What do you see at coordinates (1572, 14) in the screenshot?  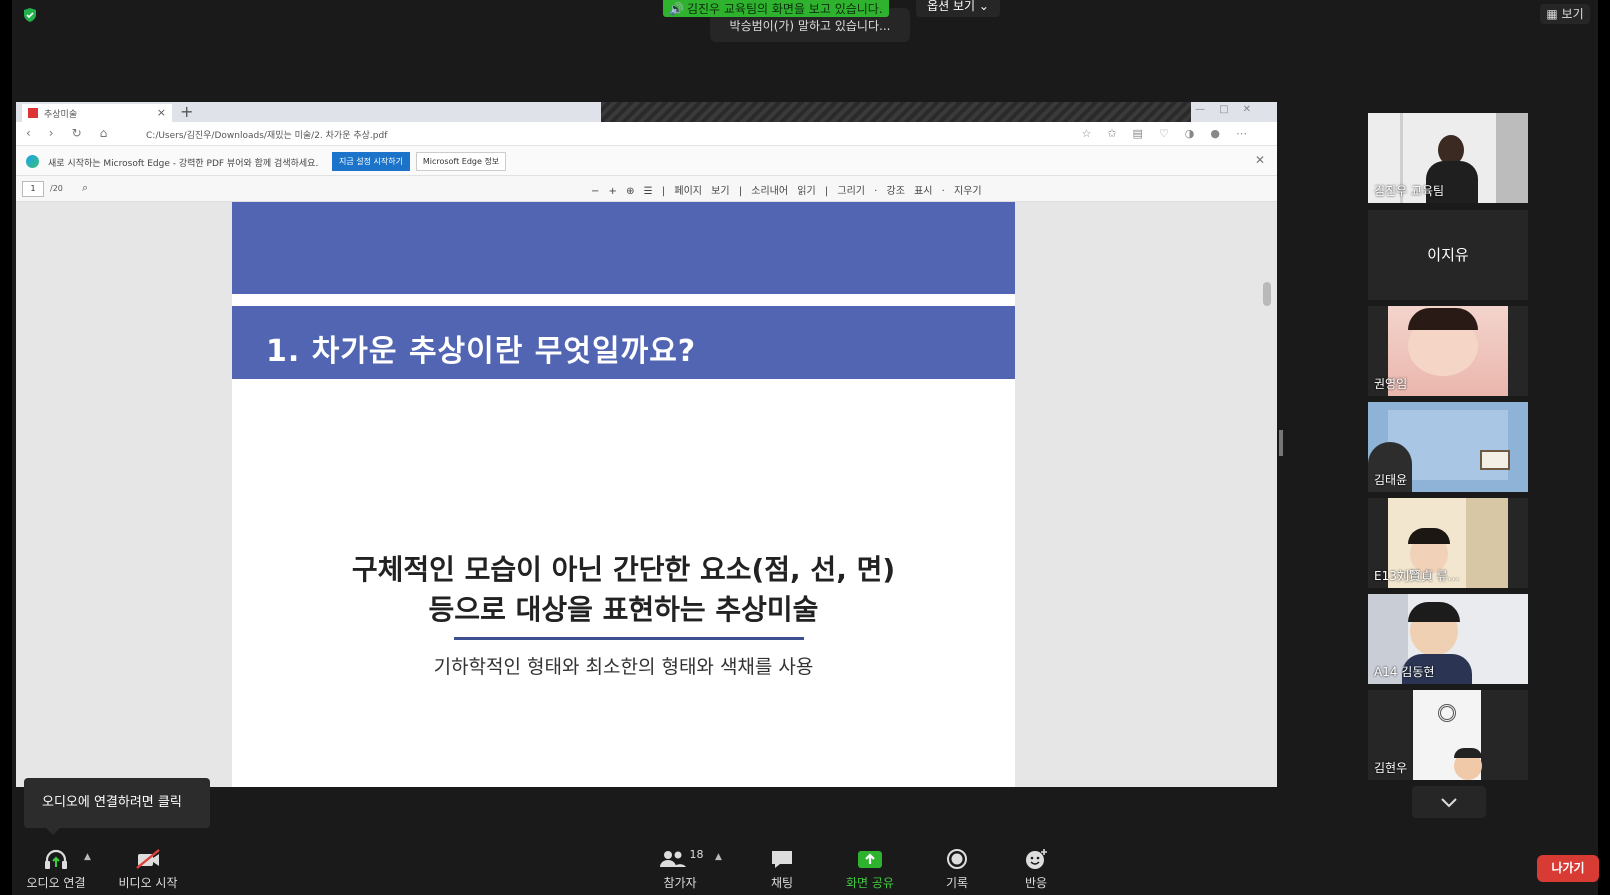 I see `layout-view-label: 보기` at bounding box center [1572, 14].